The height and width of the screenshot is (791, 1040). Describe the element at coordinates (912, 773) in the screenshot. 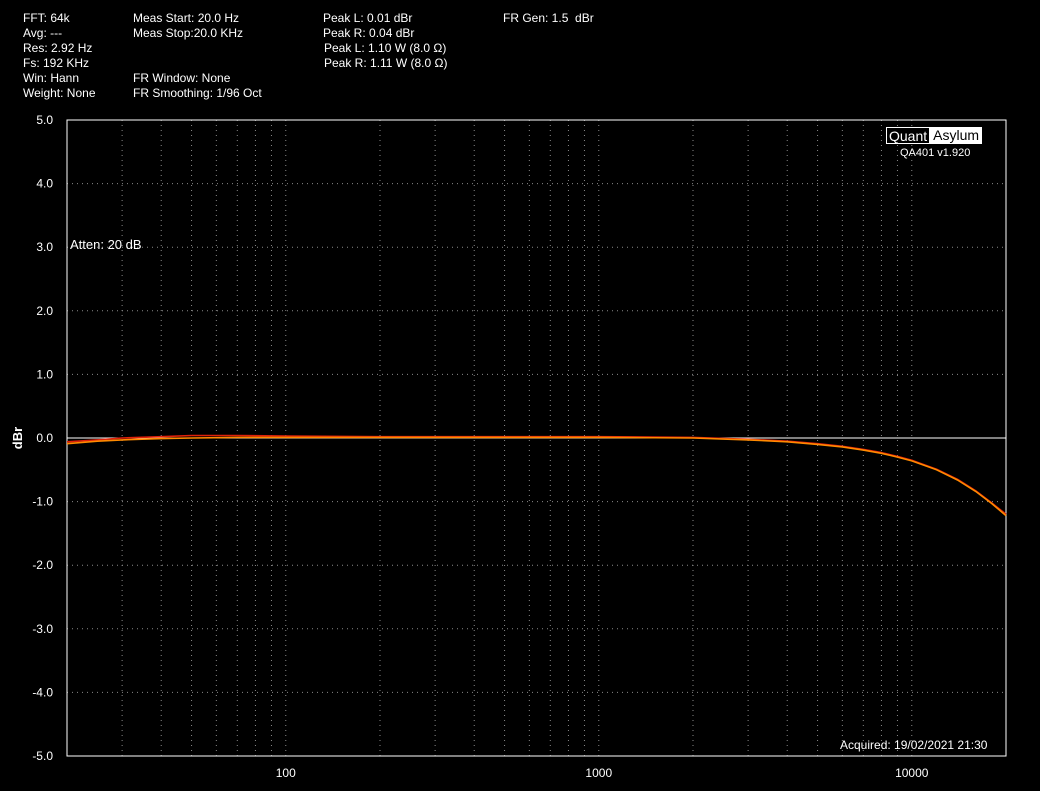

I see `x-tick-label: 10000` at that location.